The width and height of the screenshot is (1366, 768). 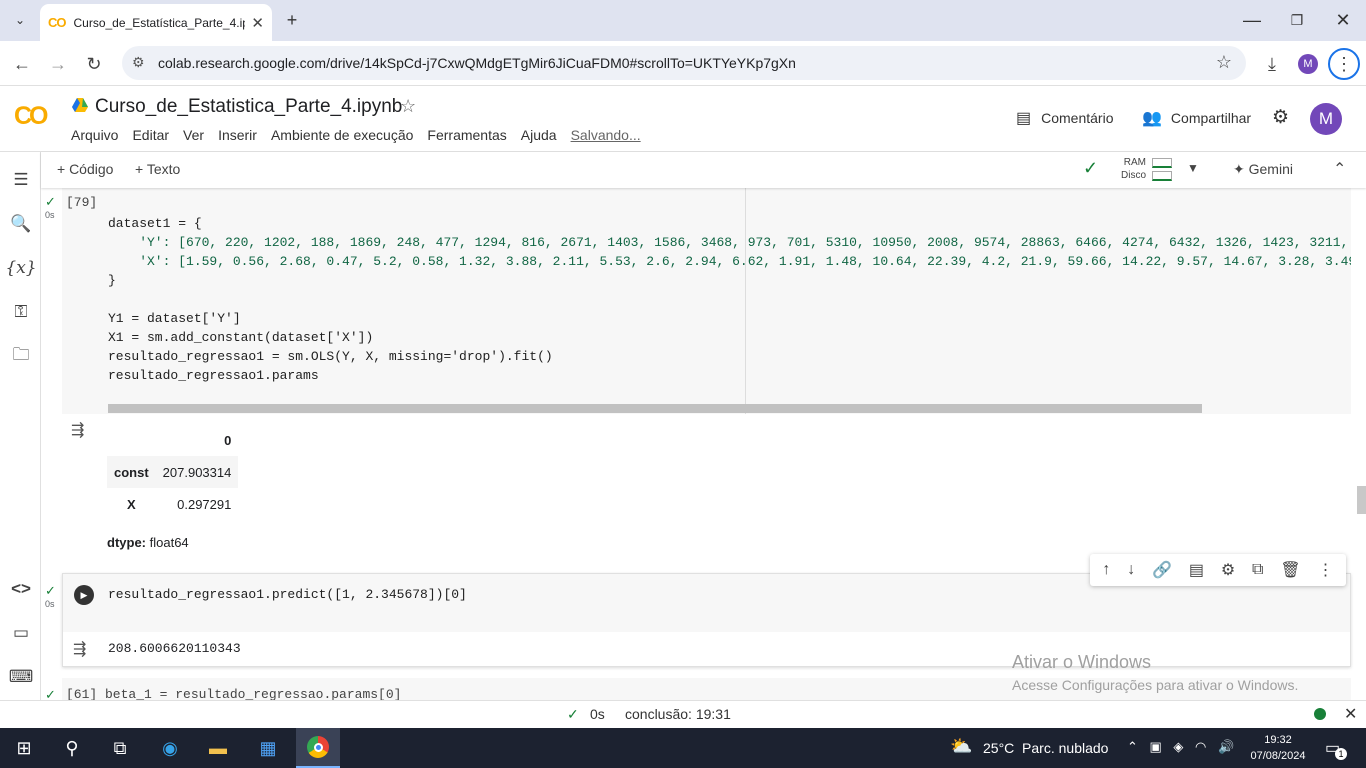 What do you see at coordinates (24, 748) in the screenshot?
I see `windows-start-icon: ⊞` at bounding box center [24, 748].